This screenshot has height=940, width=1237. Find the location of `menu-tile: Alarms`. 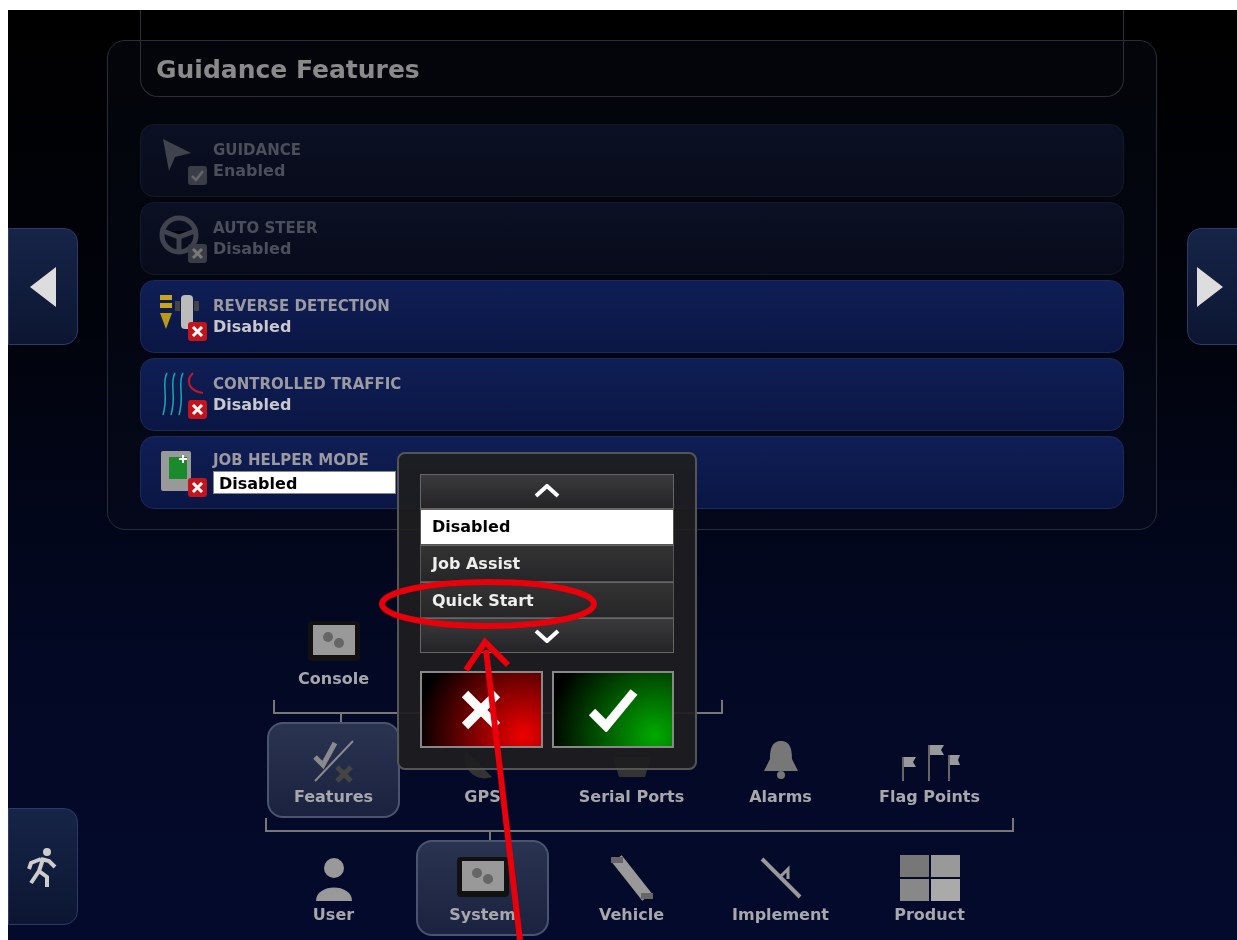

menu-tile: Alarms is located at coordinates (780, 770).